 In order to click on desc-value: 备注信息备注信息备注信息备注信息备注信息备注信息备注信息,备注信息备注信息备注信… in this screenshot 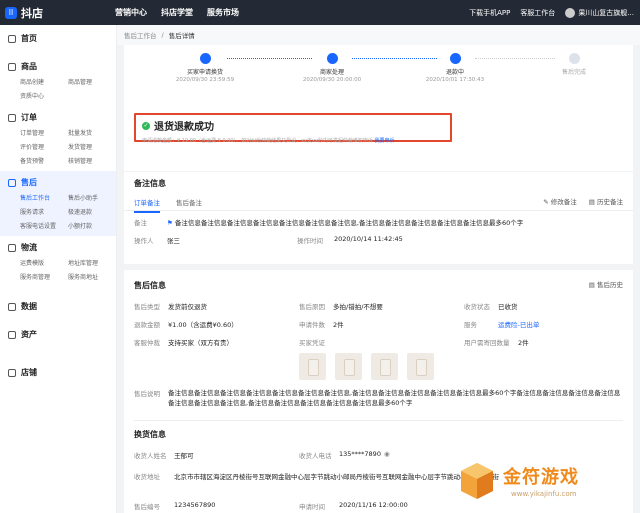, I will do `click(394, 398)`.